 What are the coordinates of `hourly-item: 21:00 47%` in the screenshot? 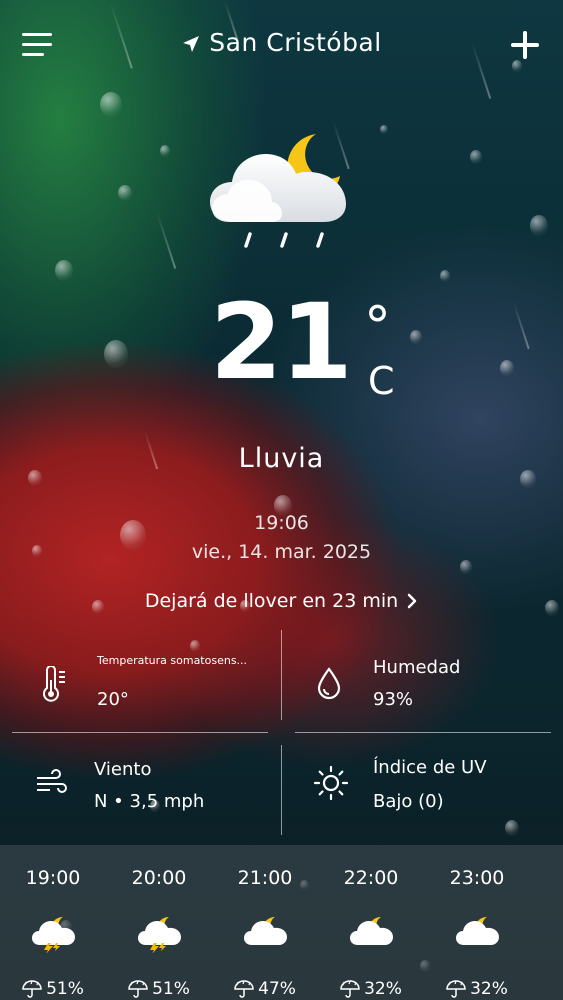 It's located at (265, 922).